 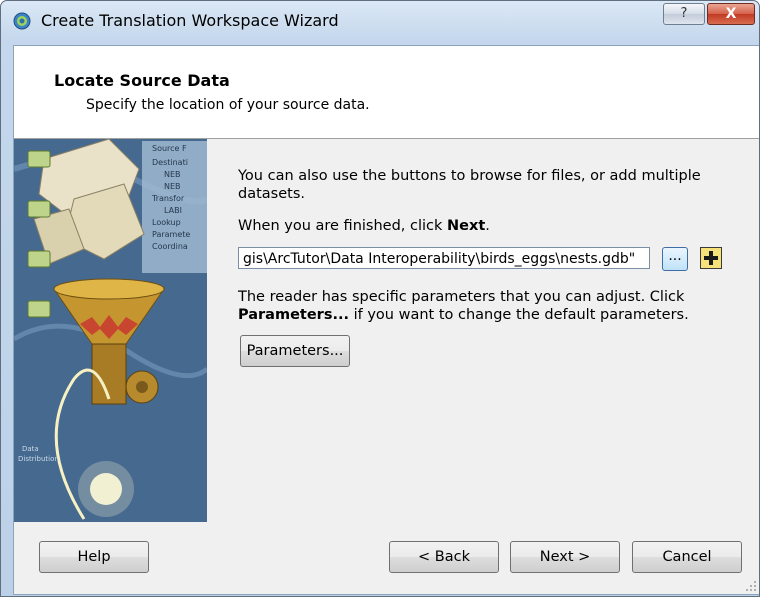 I want to click on next-button: Next >, so click(x=565, y=557).